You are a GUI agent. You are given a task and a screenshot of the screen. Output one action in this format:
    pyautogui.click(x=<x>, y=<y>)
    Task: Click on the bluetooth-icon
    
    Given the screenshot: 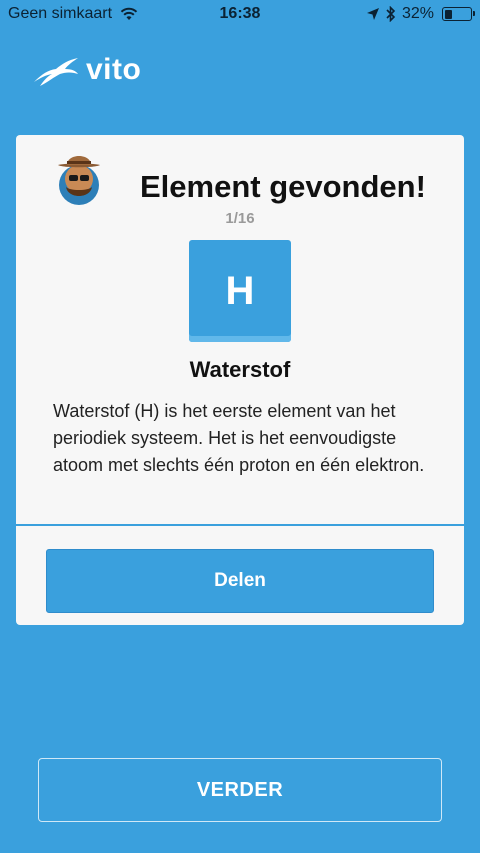 What is the action you would take?
    pyautogui.click(x=391, y=14)
    